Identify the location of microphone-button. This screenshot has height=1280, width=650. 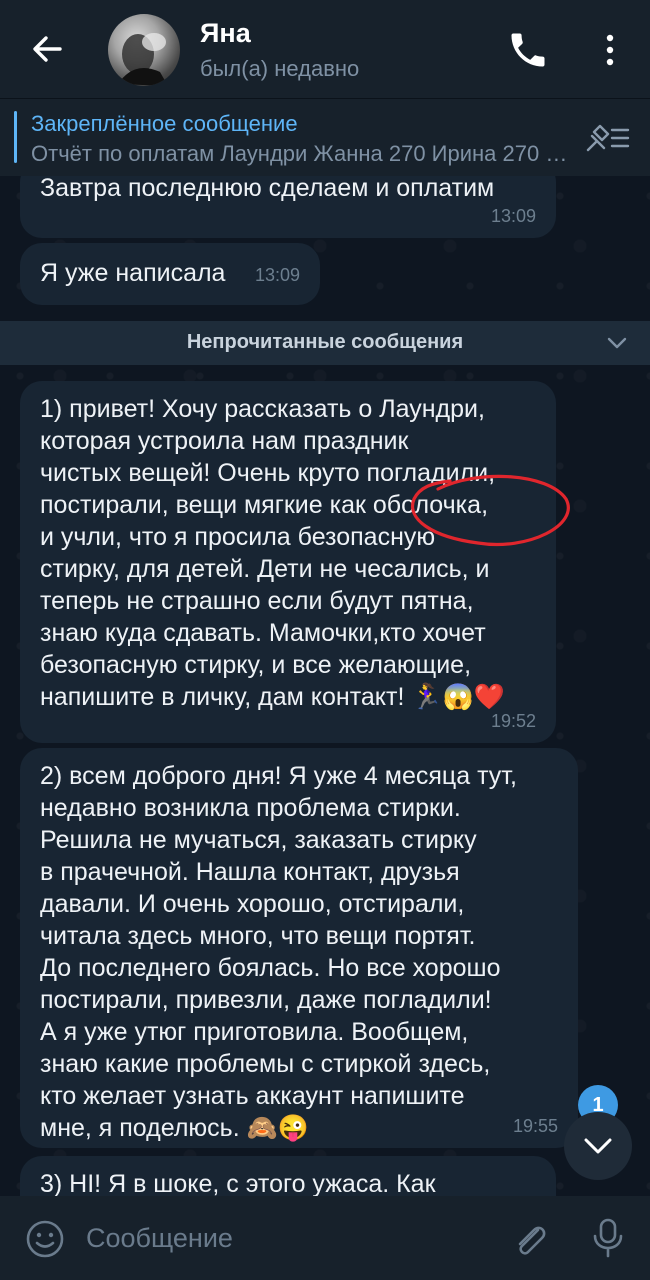
(608, 1238).